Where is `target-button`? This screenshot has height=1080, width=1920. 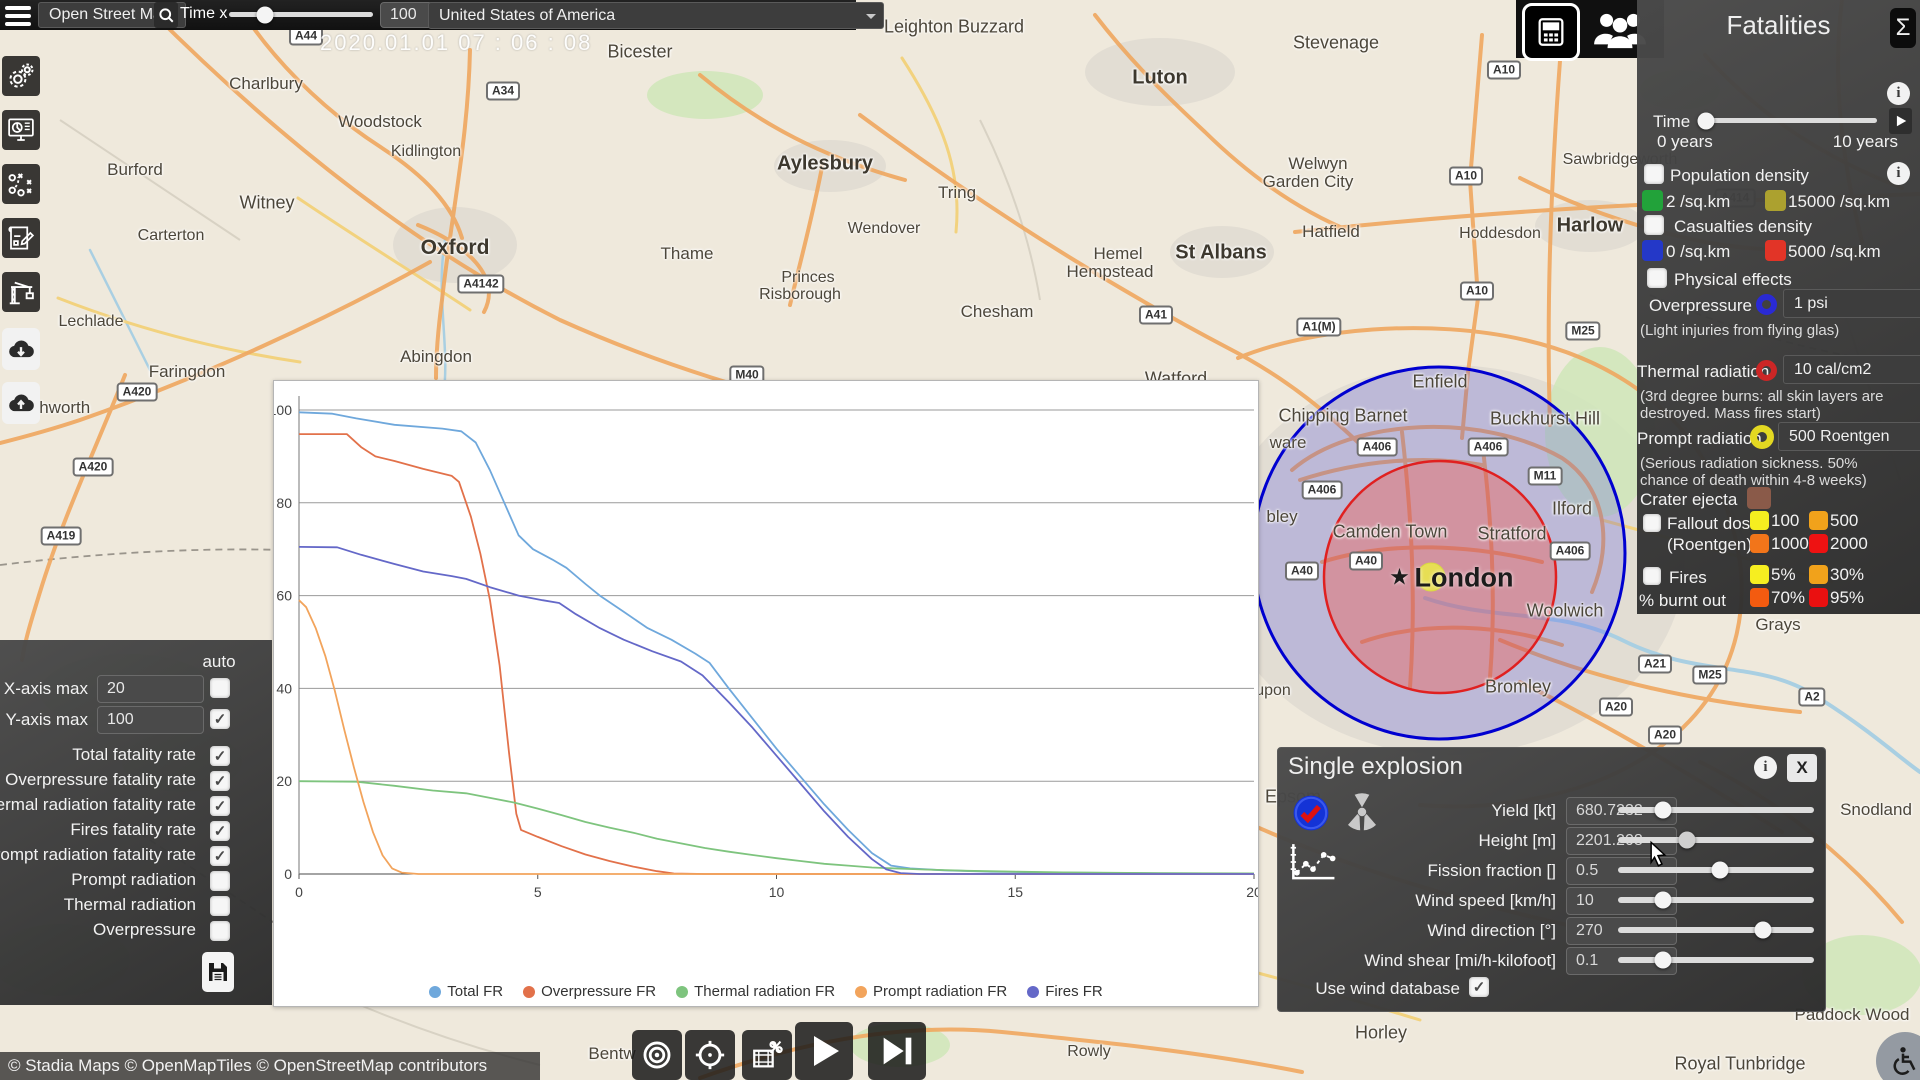 target-button is located at coordinates (657, 1055).